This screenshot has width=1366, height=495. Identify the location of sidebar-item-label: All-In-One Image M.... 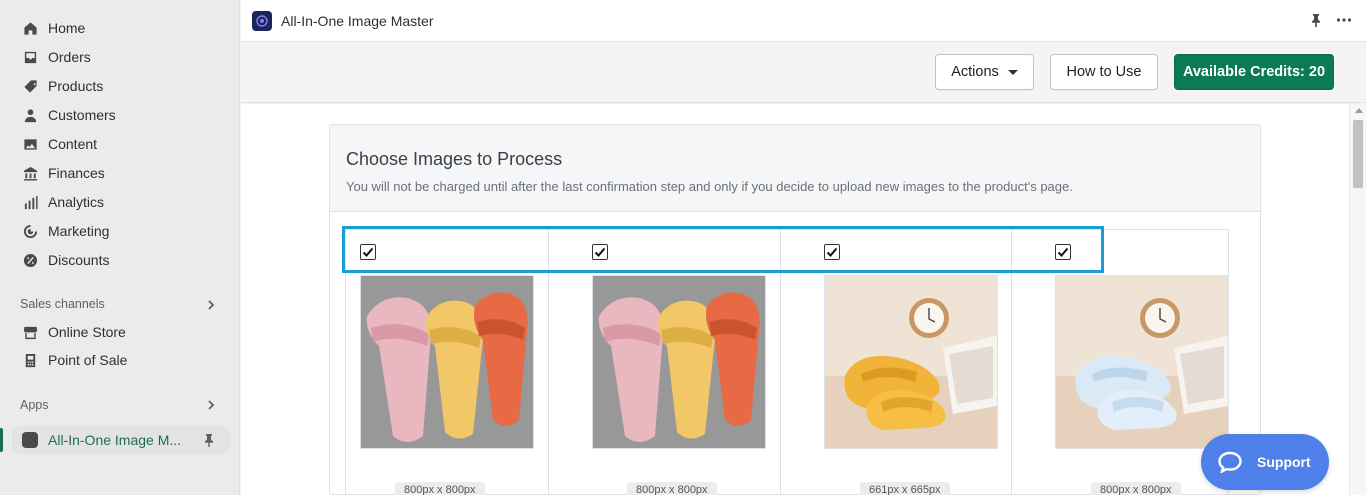
(115, 440).